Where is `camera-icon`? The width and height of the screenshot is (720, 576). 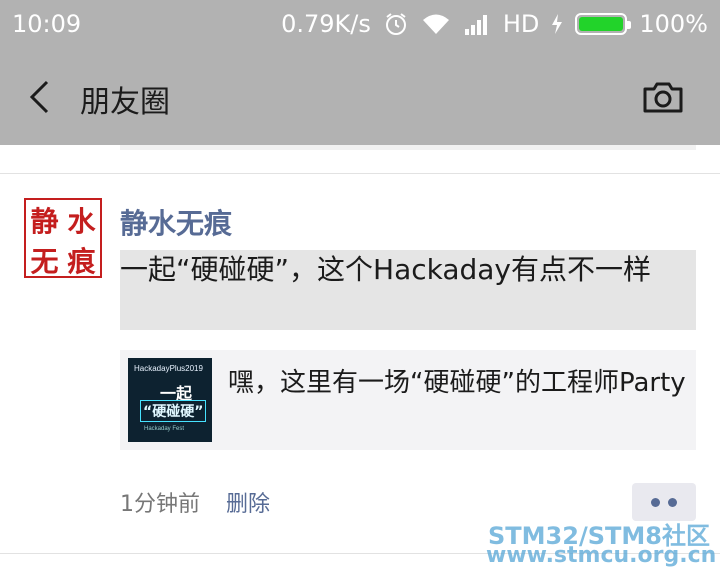 camera-icon is located at coordinates (663, 97).